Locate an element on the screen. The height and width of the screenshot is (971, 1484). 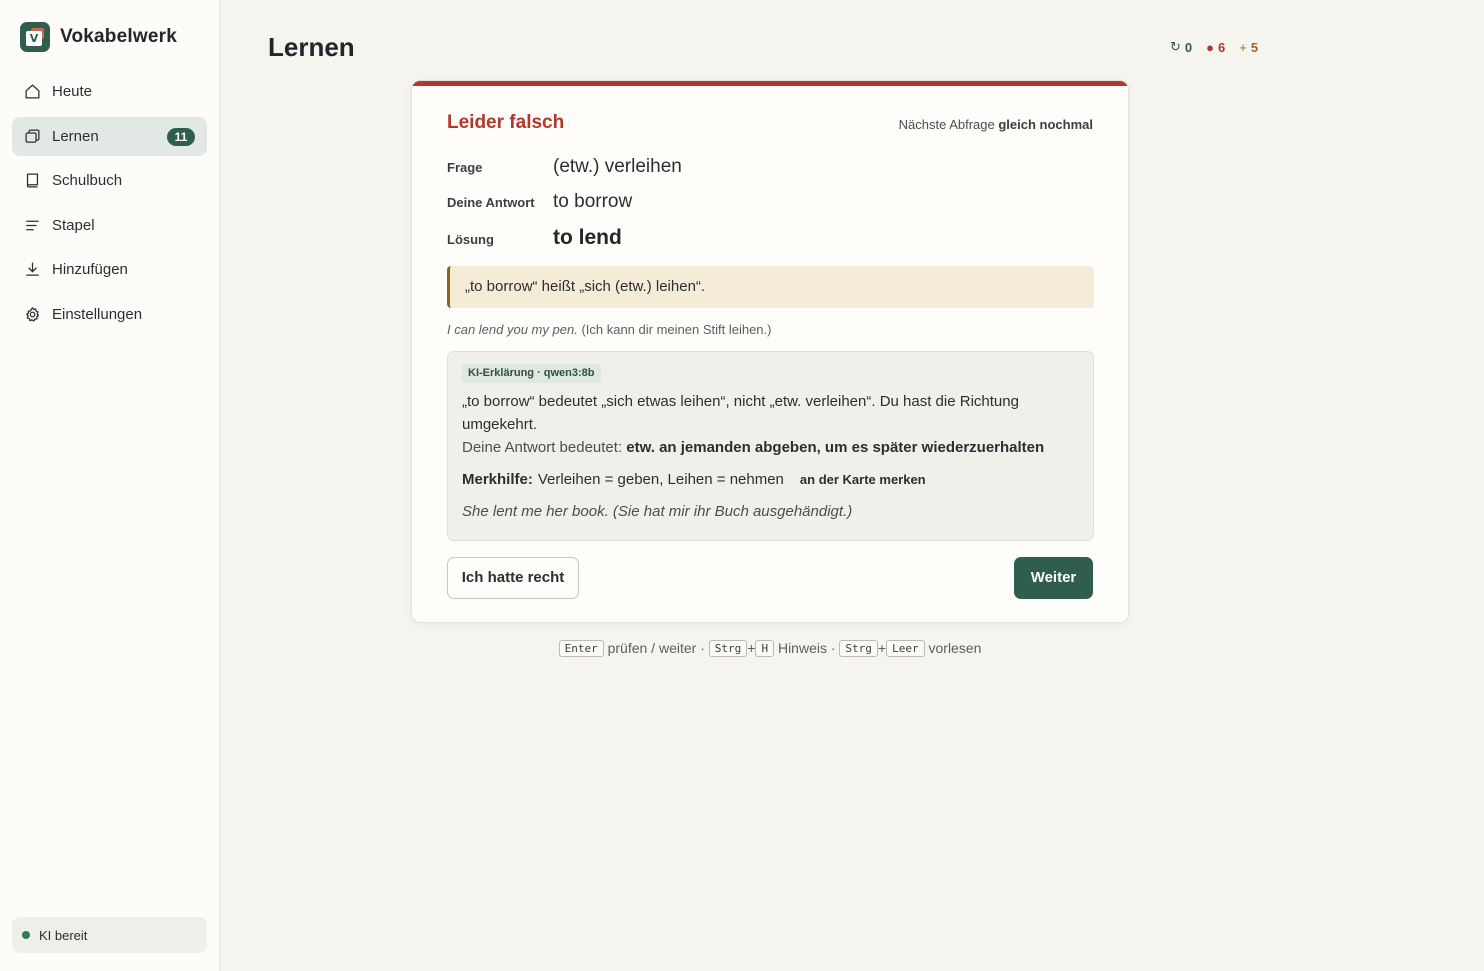
home-icon is located at coordinates (32, 91).